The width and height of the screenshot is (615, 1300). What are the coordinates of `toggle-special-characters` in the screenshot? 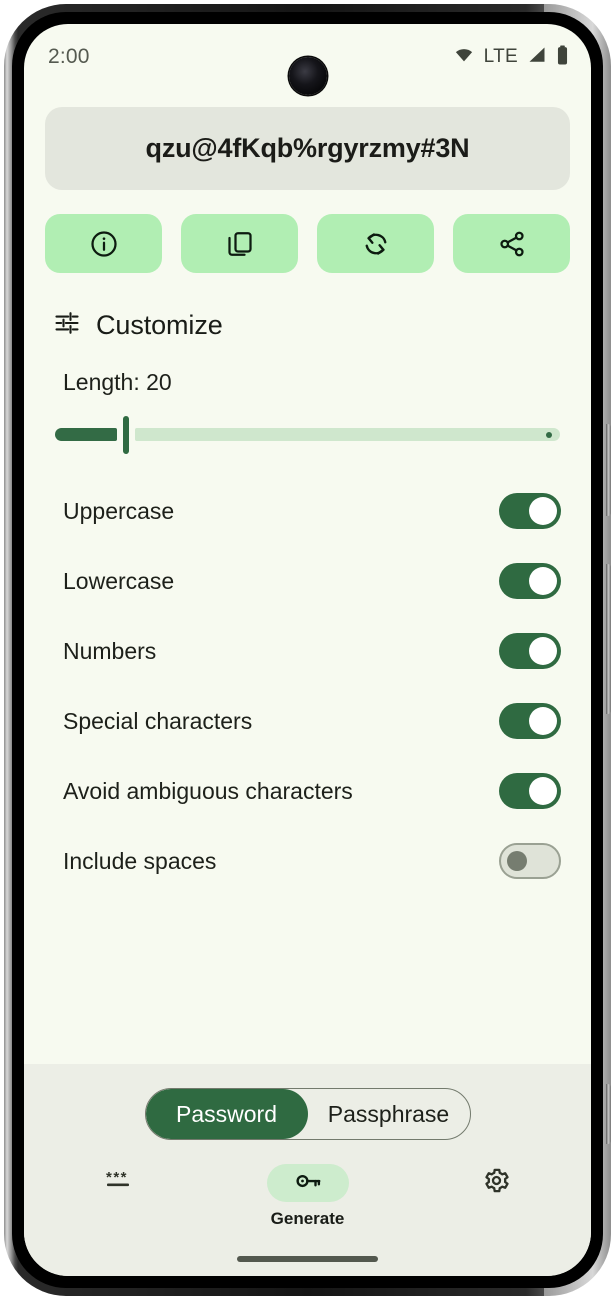 It's located at (530, 721).